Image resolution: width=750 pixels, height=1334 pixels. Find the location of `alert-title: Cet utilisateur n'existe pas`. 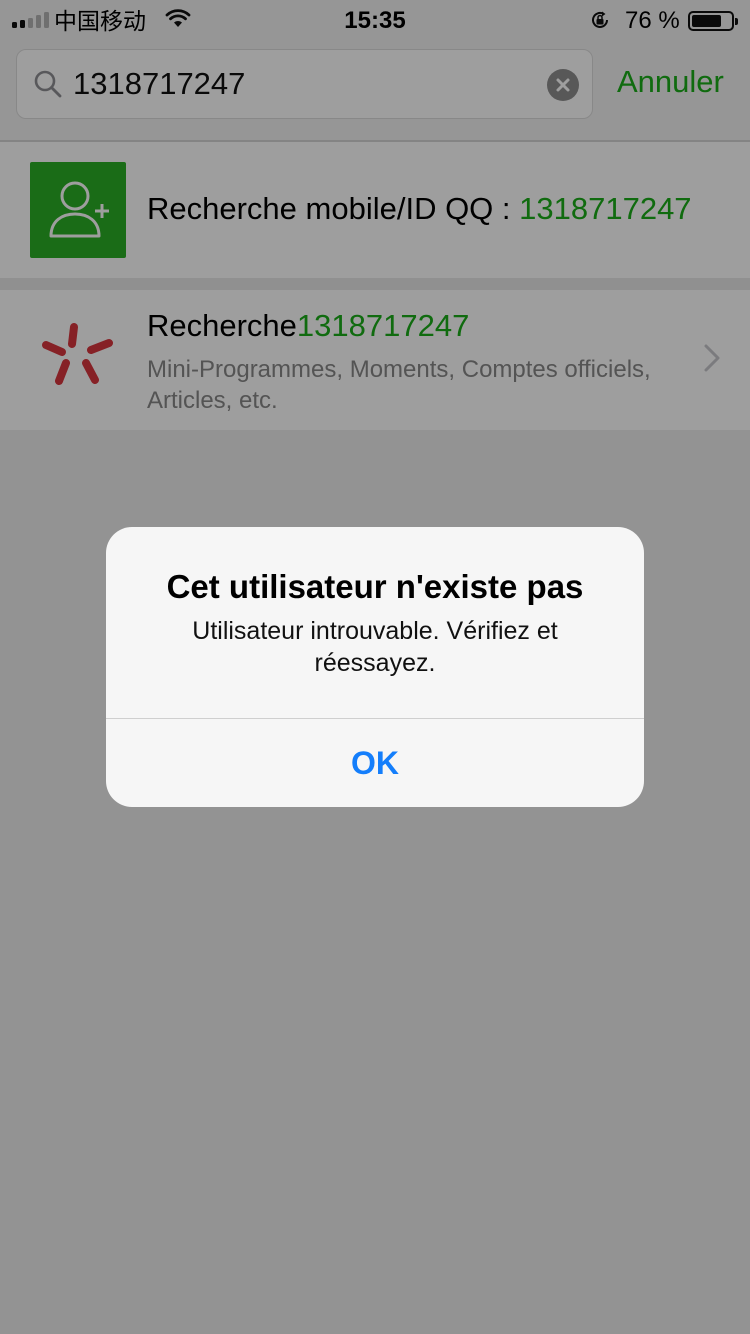

alert-title: Cet utilisateur n'existe pas is located at coordinates (375, 586).